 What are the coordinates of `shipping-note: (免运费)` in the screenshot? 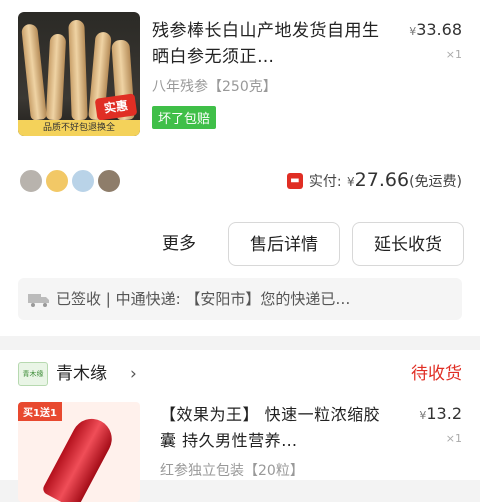 It's located at (435, 182).